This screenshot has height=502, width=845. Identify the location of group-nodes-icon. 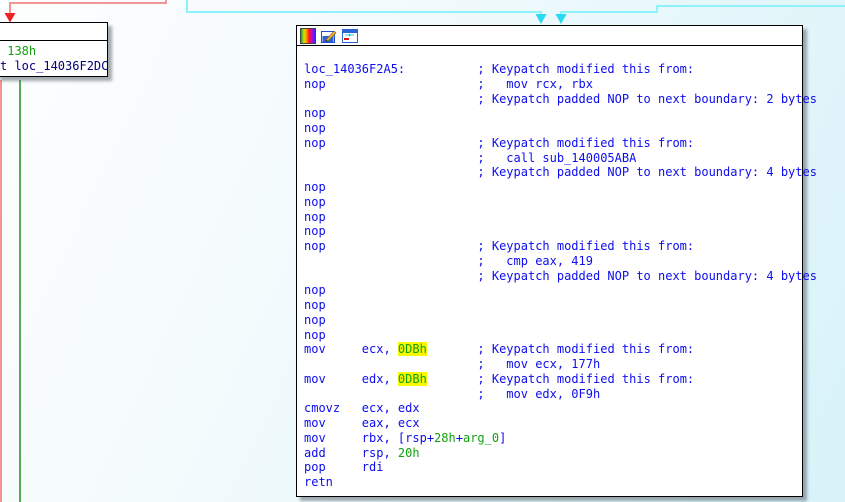
(350, 36).